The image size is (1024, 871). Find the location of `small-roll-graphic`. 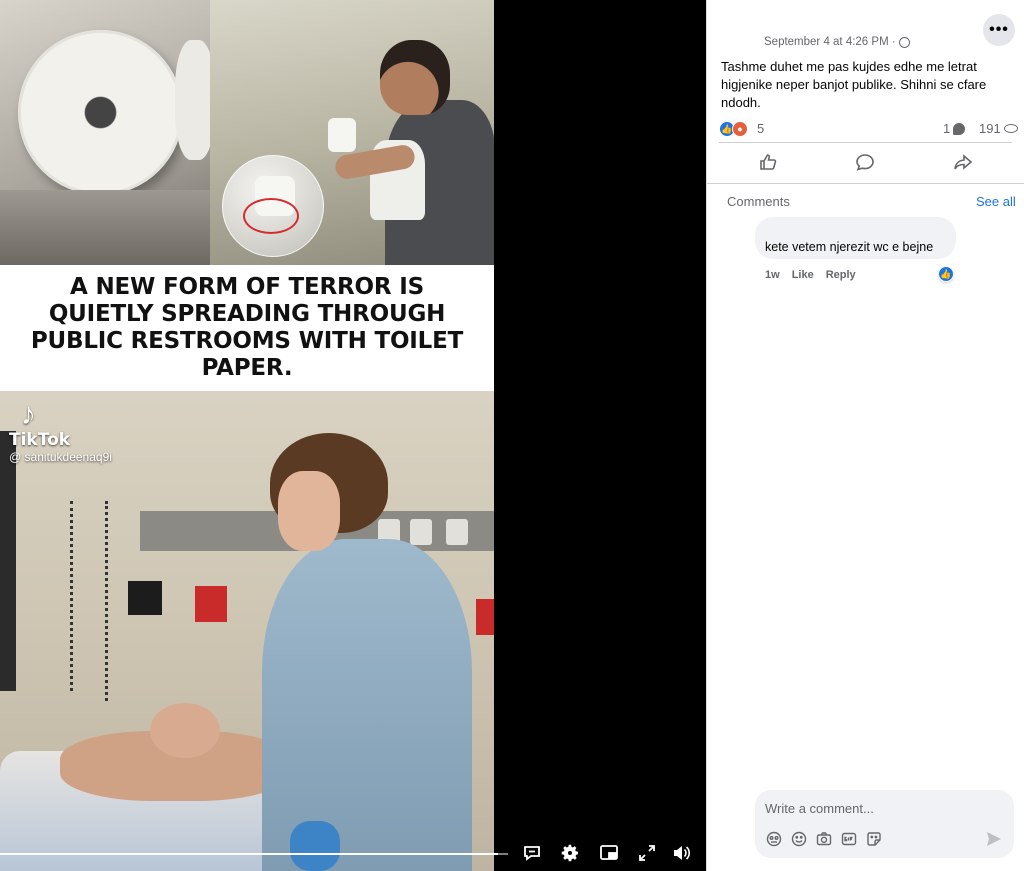

small-roll-graphic is located at coordinates (342, 135).